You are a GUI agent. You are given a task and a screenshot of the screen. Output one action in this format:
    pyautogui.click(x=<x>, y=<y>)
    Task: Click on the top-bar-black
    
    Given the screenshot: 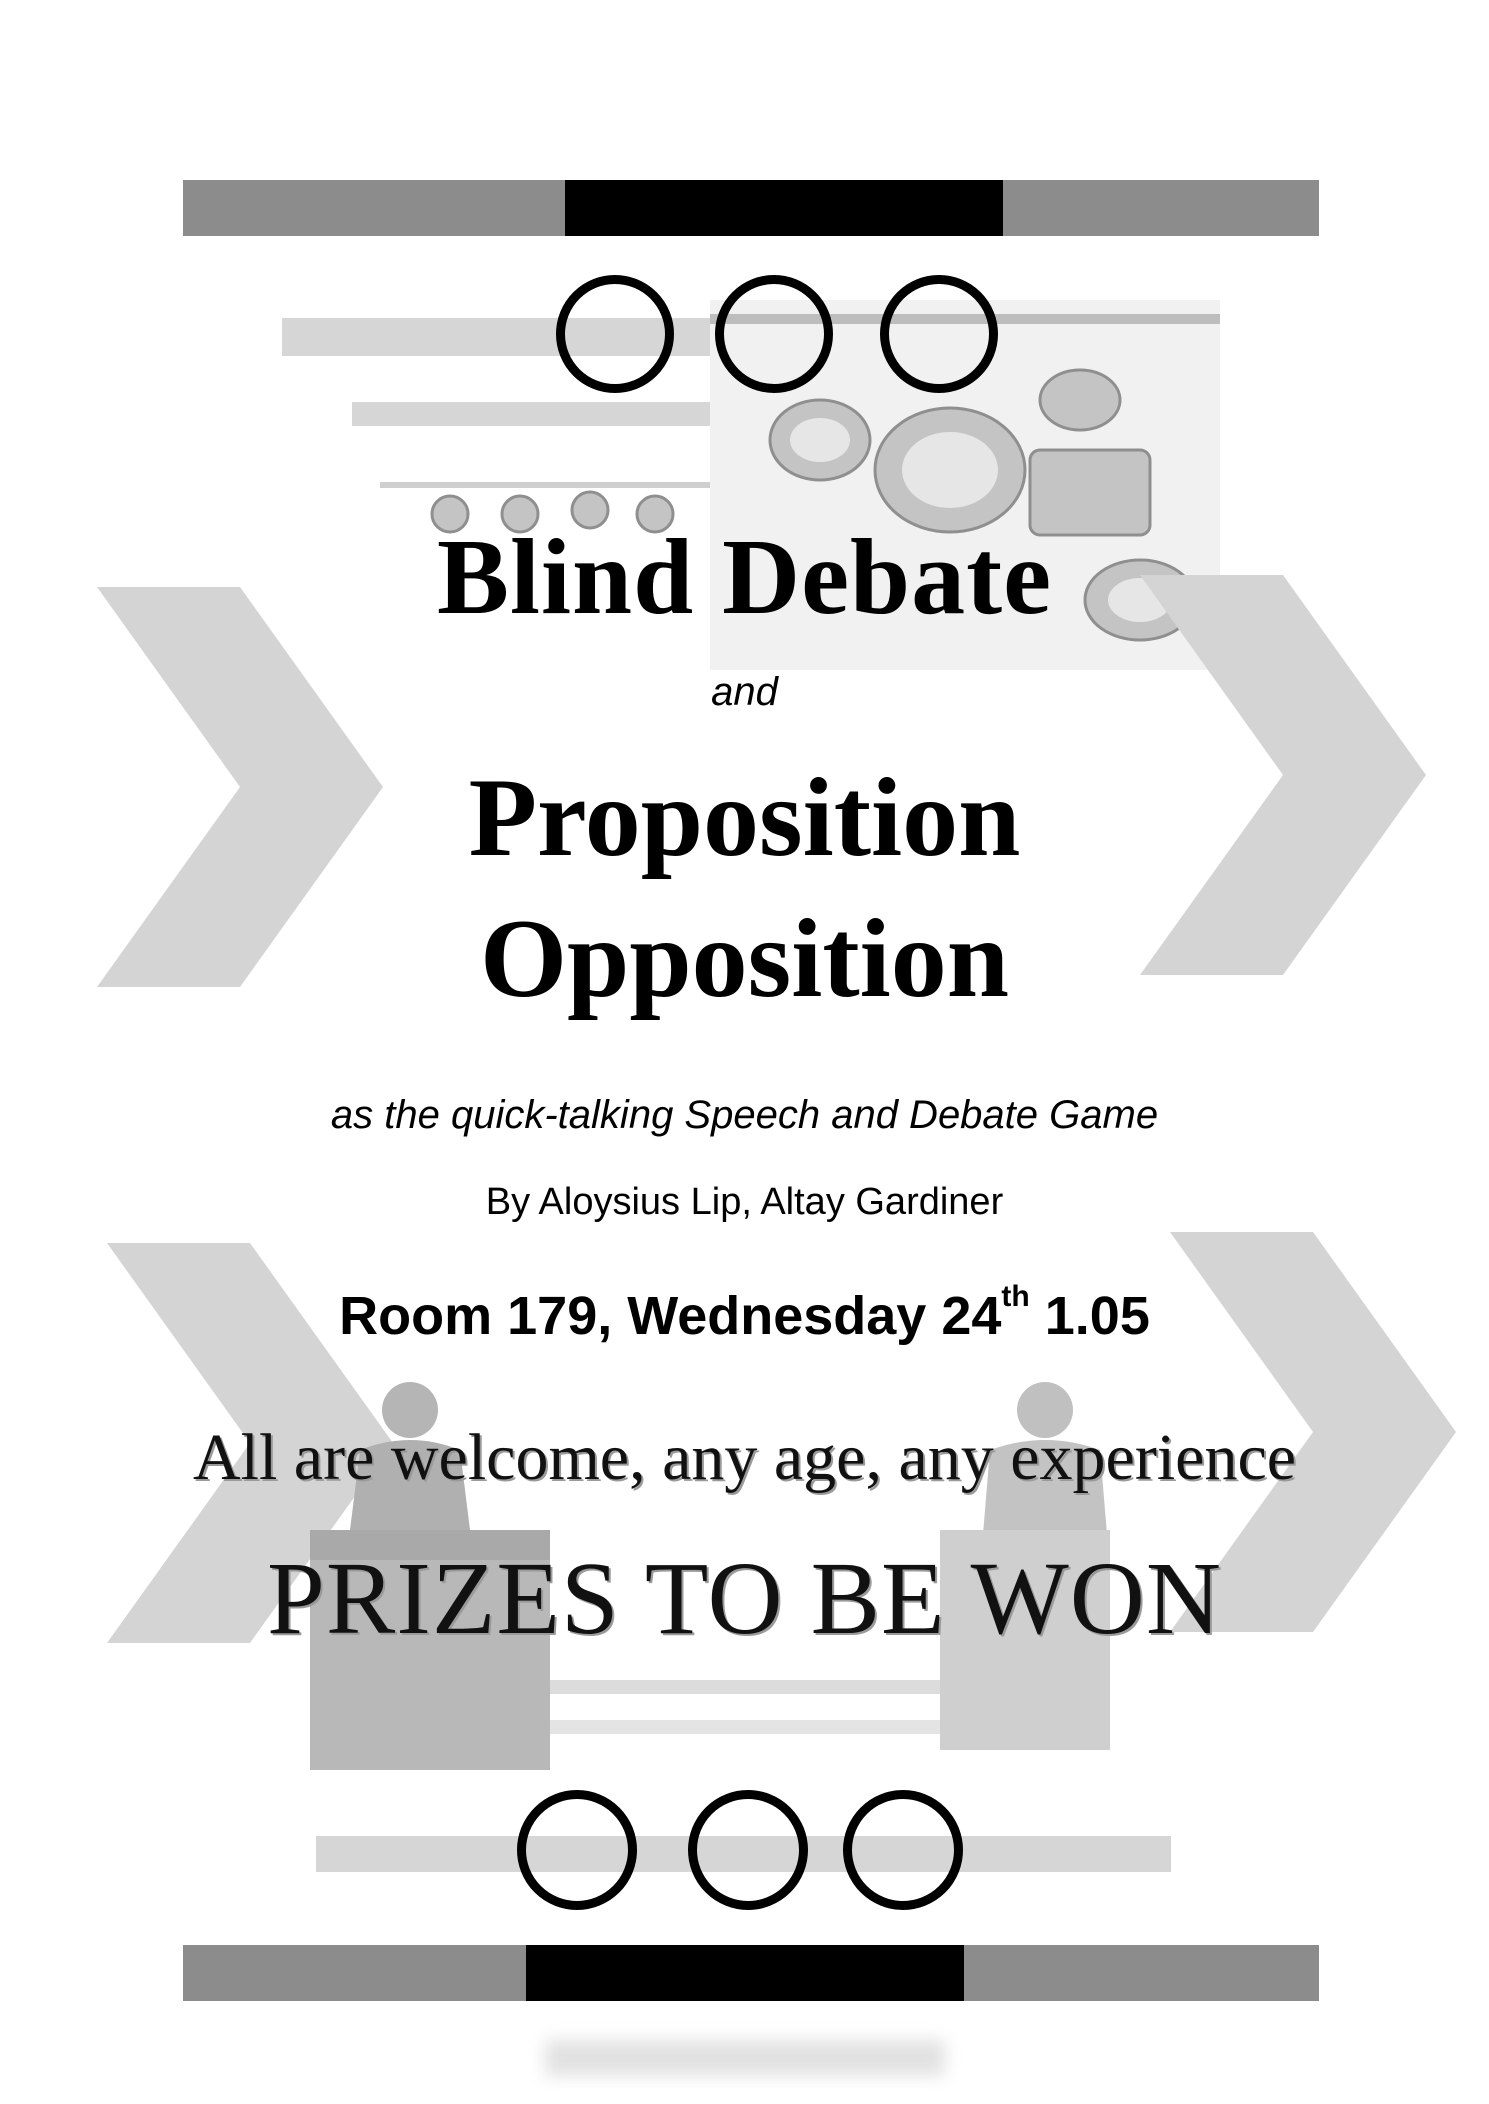 What is the action you would take?
    pyautogui.click(x=784, y=208)
    